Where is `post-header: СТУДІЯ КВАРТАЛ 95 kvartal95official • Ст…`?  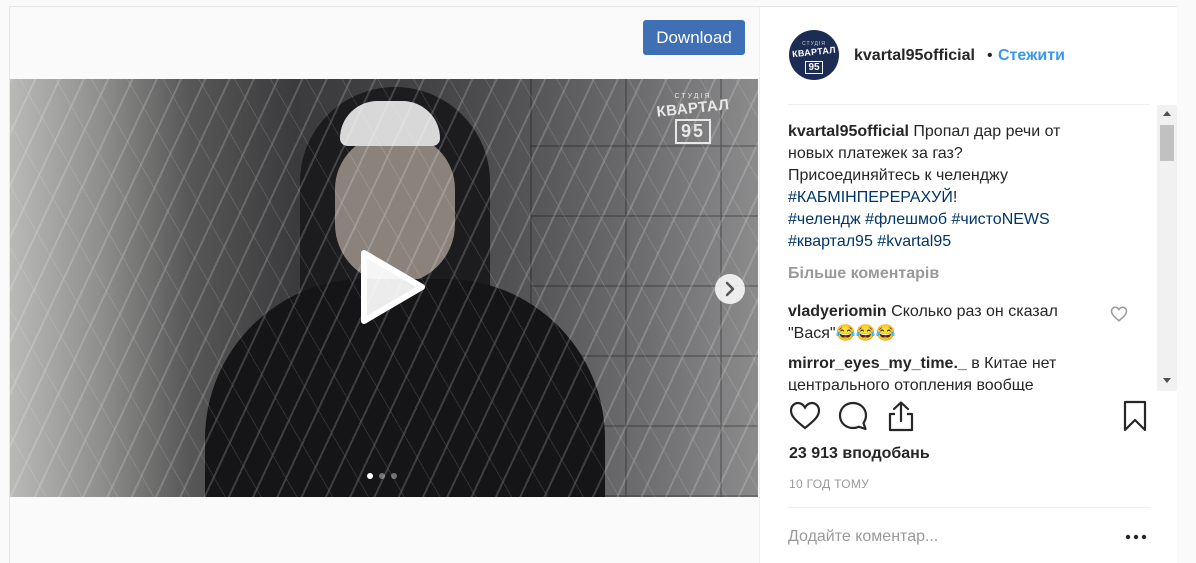
post-header: СТУДІЯ КВАРТАЛ 95 kvartal95official • Ст… is located at coordinates (969, 55).